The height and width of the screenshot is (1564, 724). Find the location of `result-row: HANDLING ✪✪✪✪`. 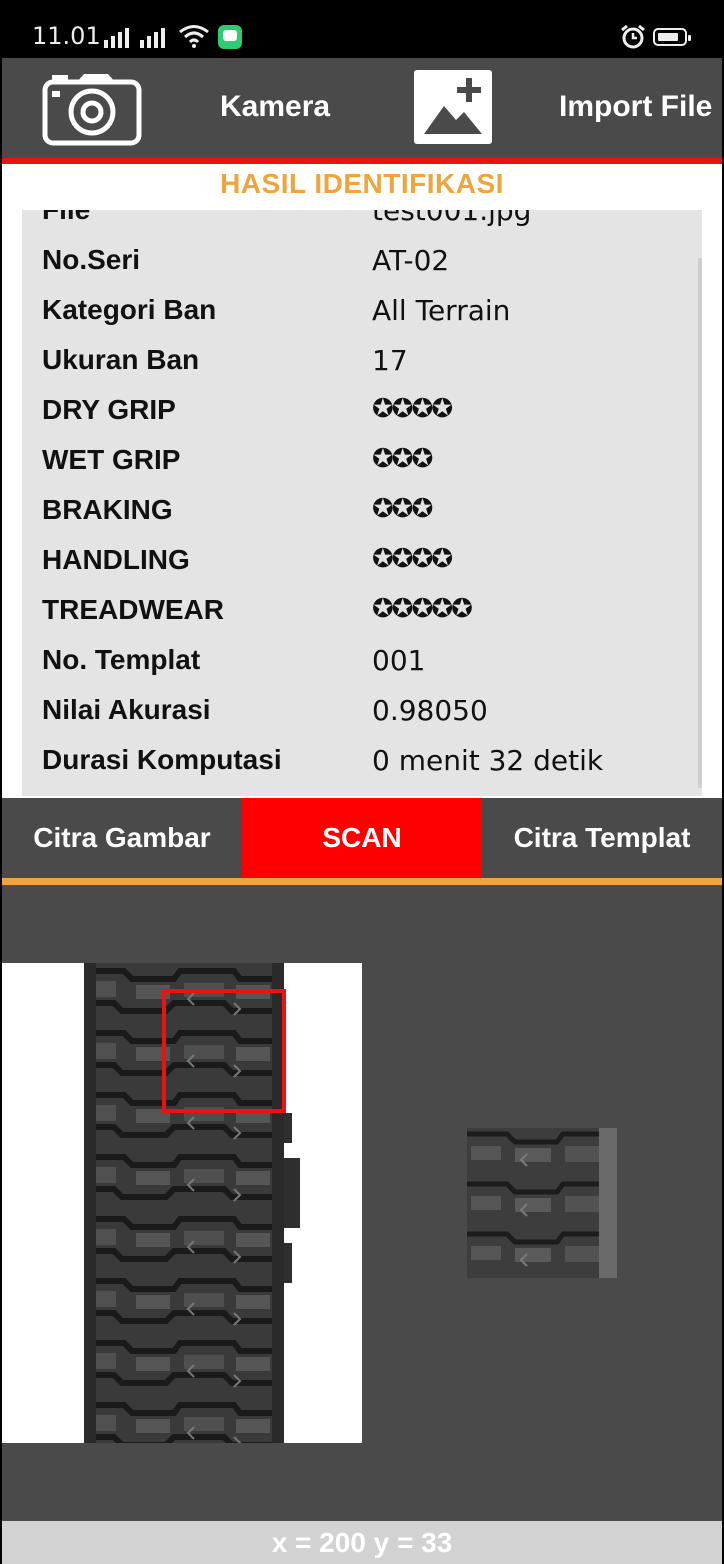

result-row: HANDLING ✪✪✪✪ is located at coordinates (362, 559).